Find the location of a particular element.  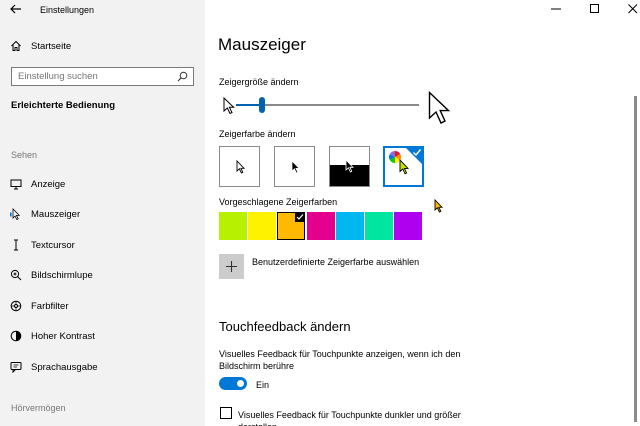

sidebar-item-textcursor: Textcursor is located at coordinates (102, 245).